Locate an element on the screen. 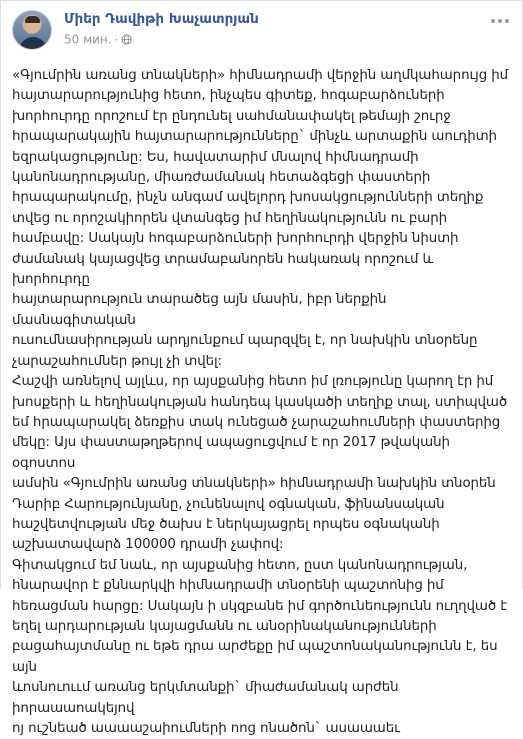 The height and width of the screenshot is (739, 523). more-horizontal-icon is located at coordinates (500, 21).